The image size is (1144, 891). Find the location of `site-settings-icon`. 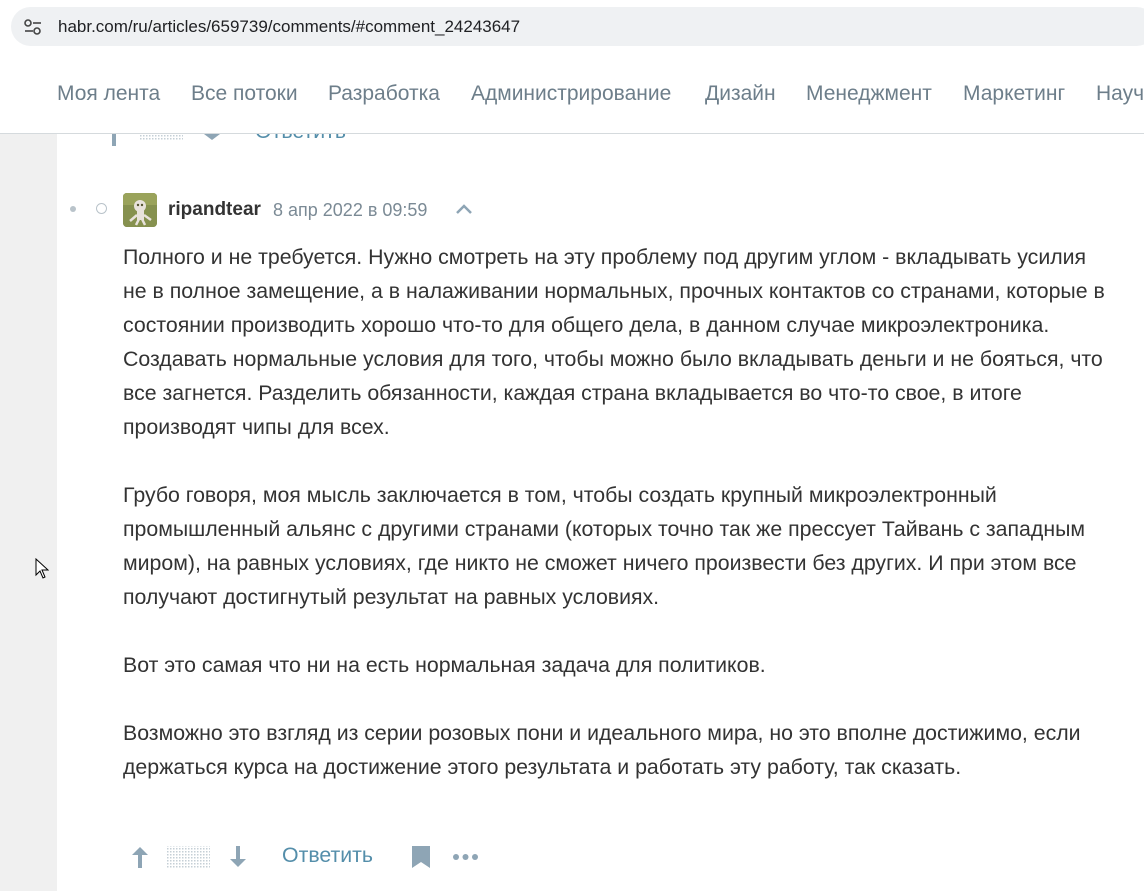

site-settings-icon is located at coordinates (33, 27).